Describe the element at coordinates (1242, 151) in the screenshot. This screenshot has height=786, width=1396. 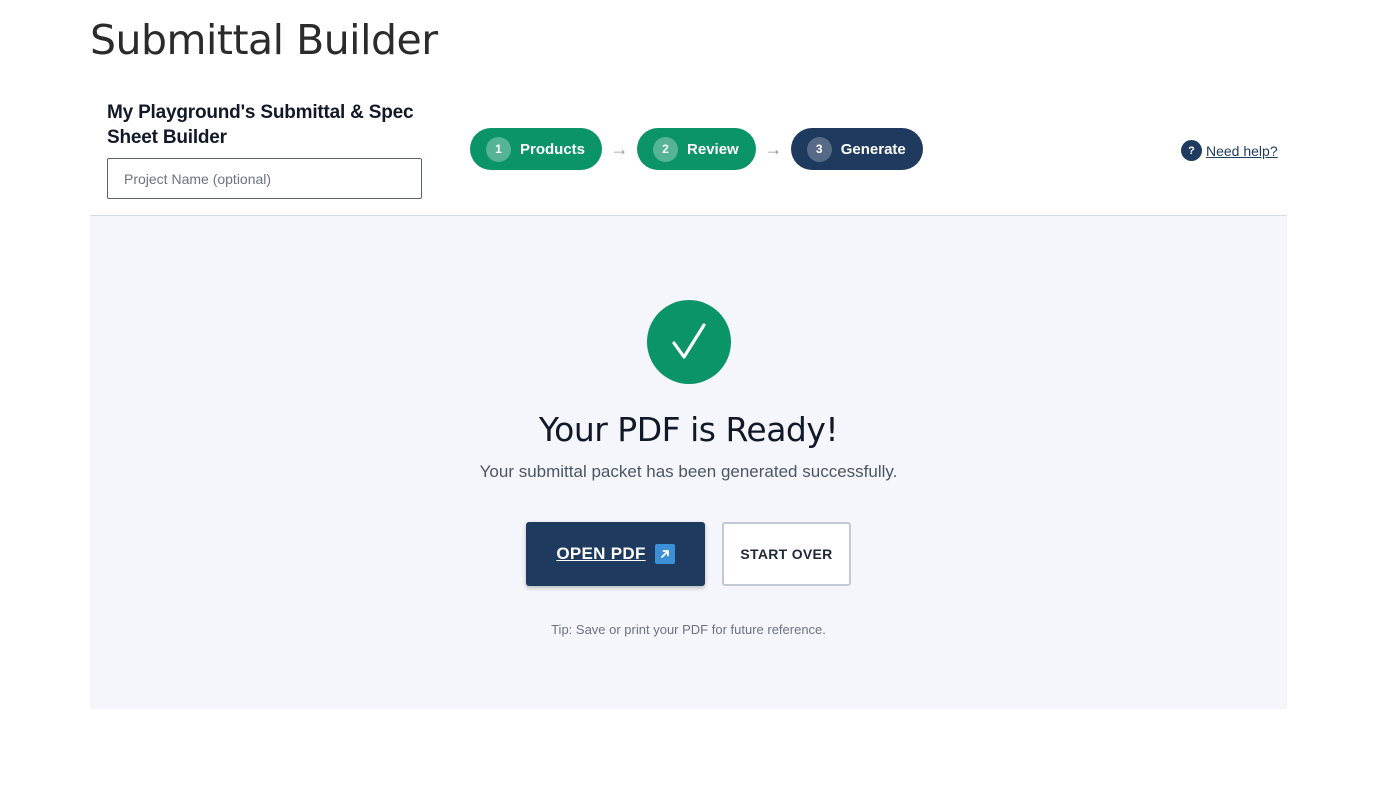
I see `need-help-link: Need help?` at that location.